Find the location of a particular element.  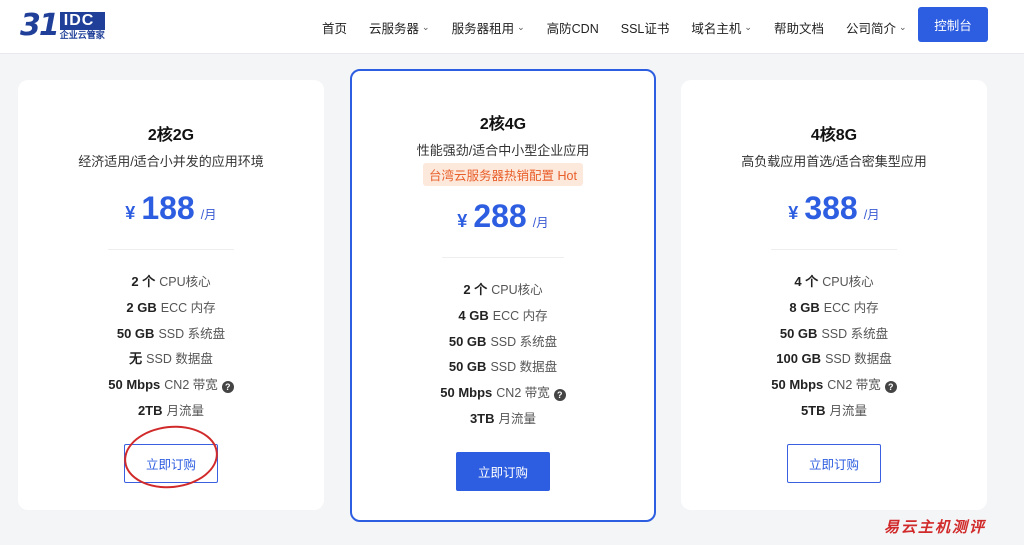

nav-item-label: 公司简介 is located at coordinates (870, 28).